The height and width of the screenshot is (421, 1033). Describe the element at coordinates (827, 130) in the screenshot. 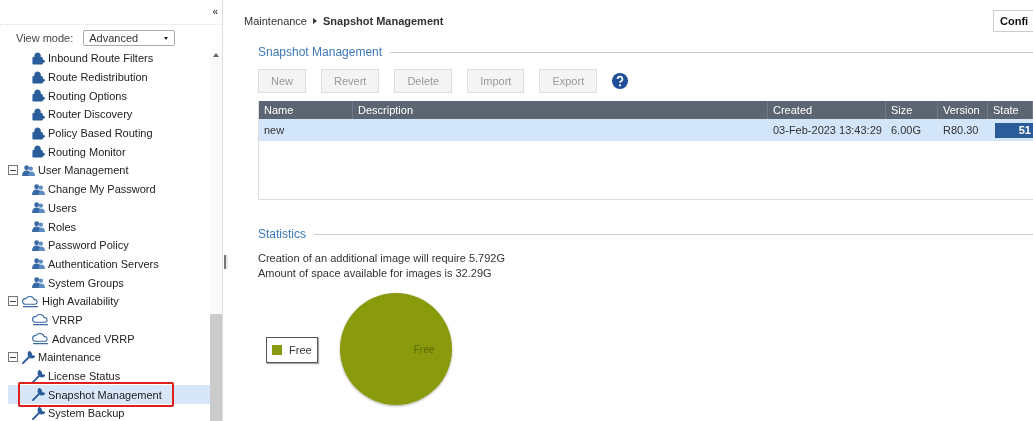

I see `table-cell-text: 03-Feb-2023 13:43:29` at that location.